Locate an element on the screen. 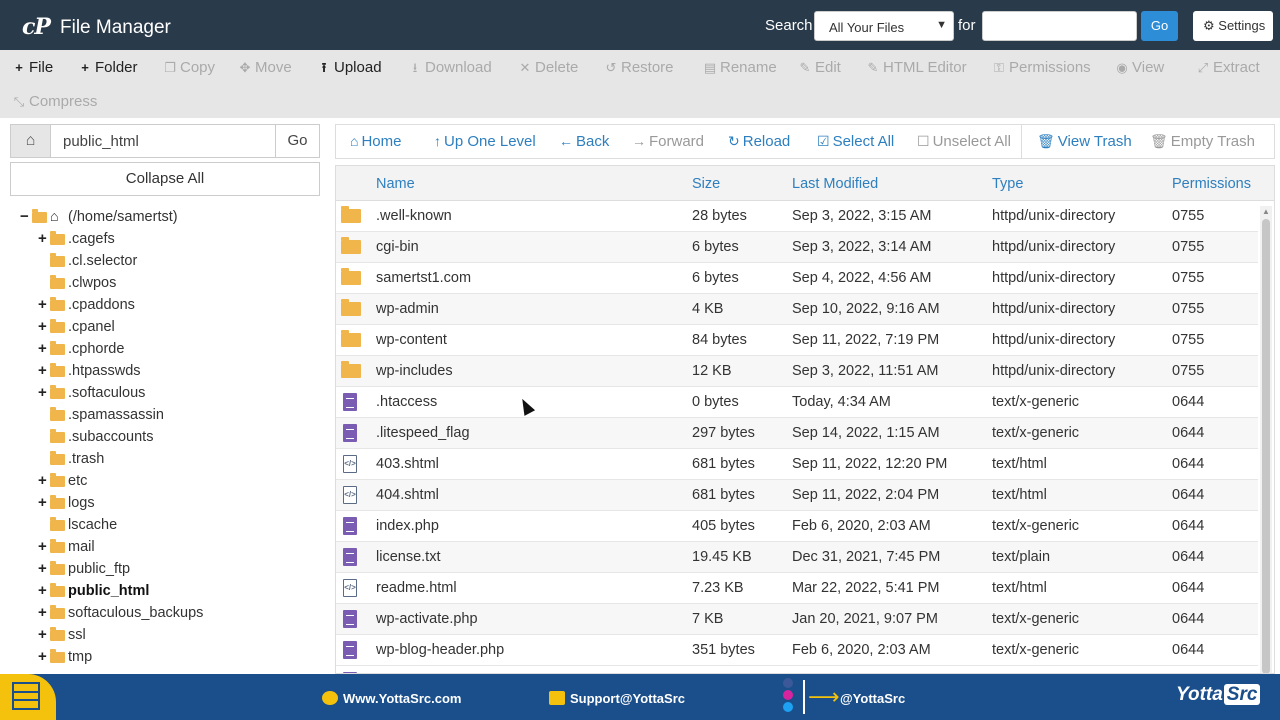 This screenshot has height=720, width=1280. column-header-size: Size is located at coordinates (706, 184).